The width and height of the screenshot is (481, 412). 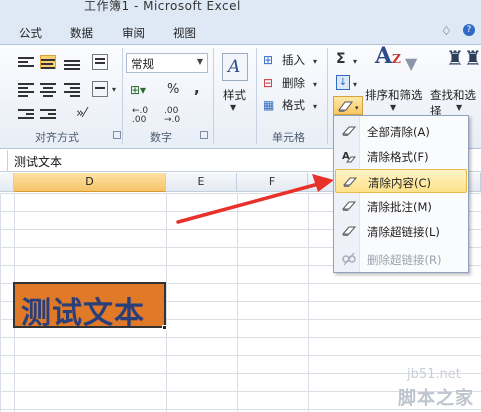 I want to click on eraser-icon, so click(x=349, y=131).